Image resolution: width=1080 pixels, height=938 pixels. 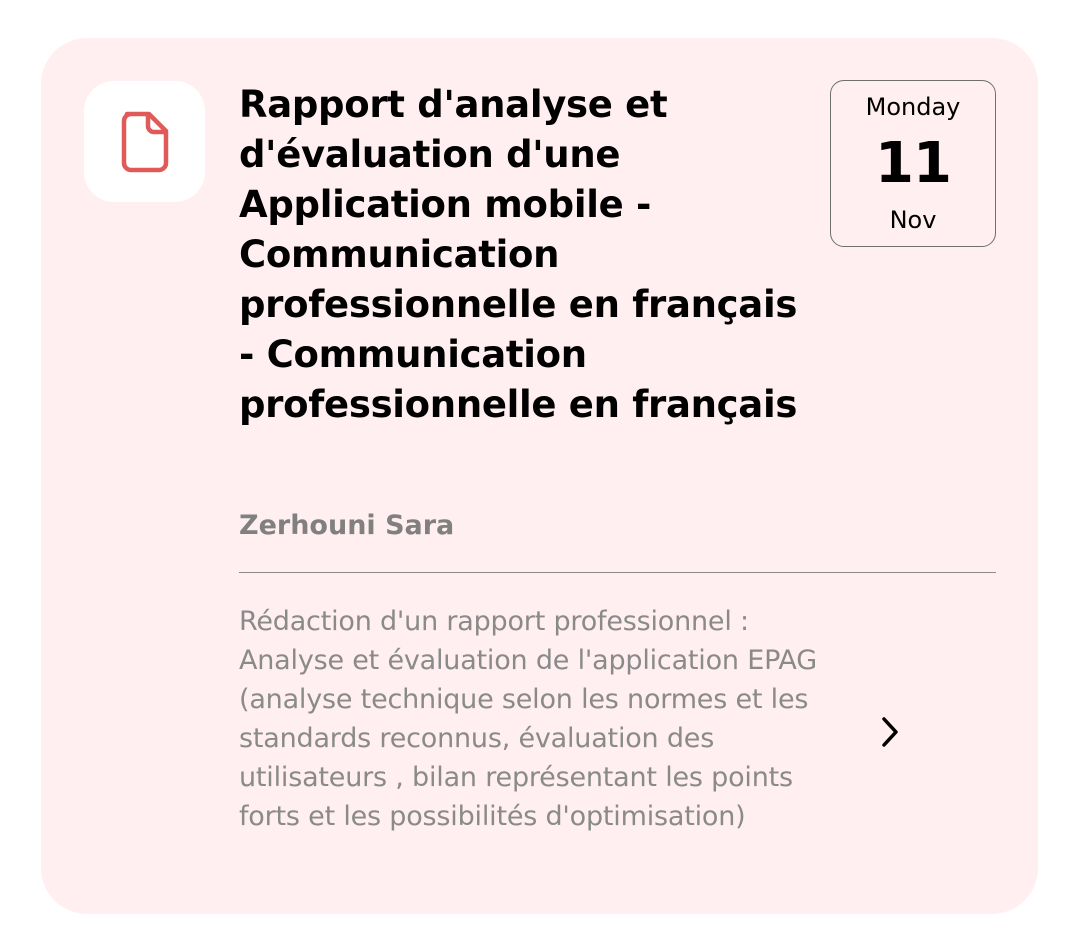 What do you see at coordinates (617, 572) in the screenshot?
I see `divider` at bounding box center [617, 572].